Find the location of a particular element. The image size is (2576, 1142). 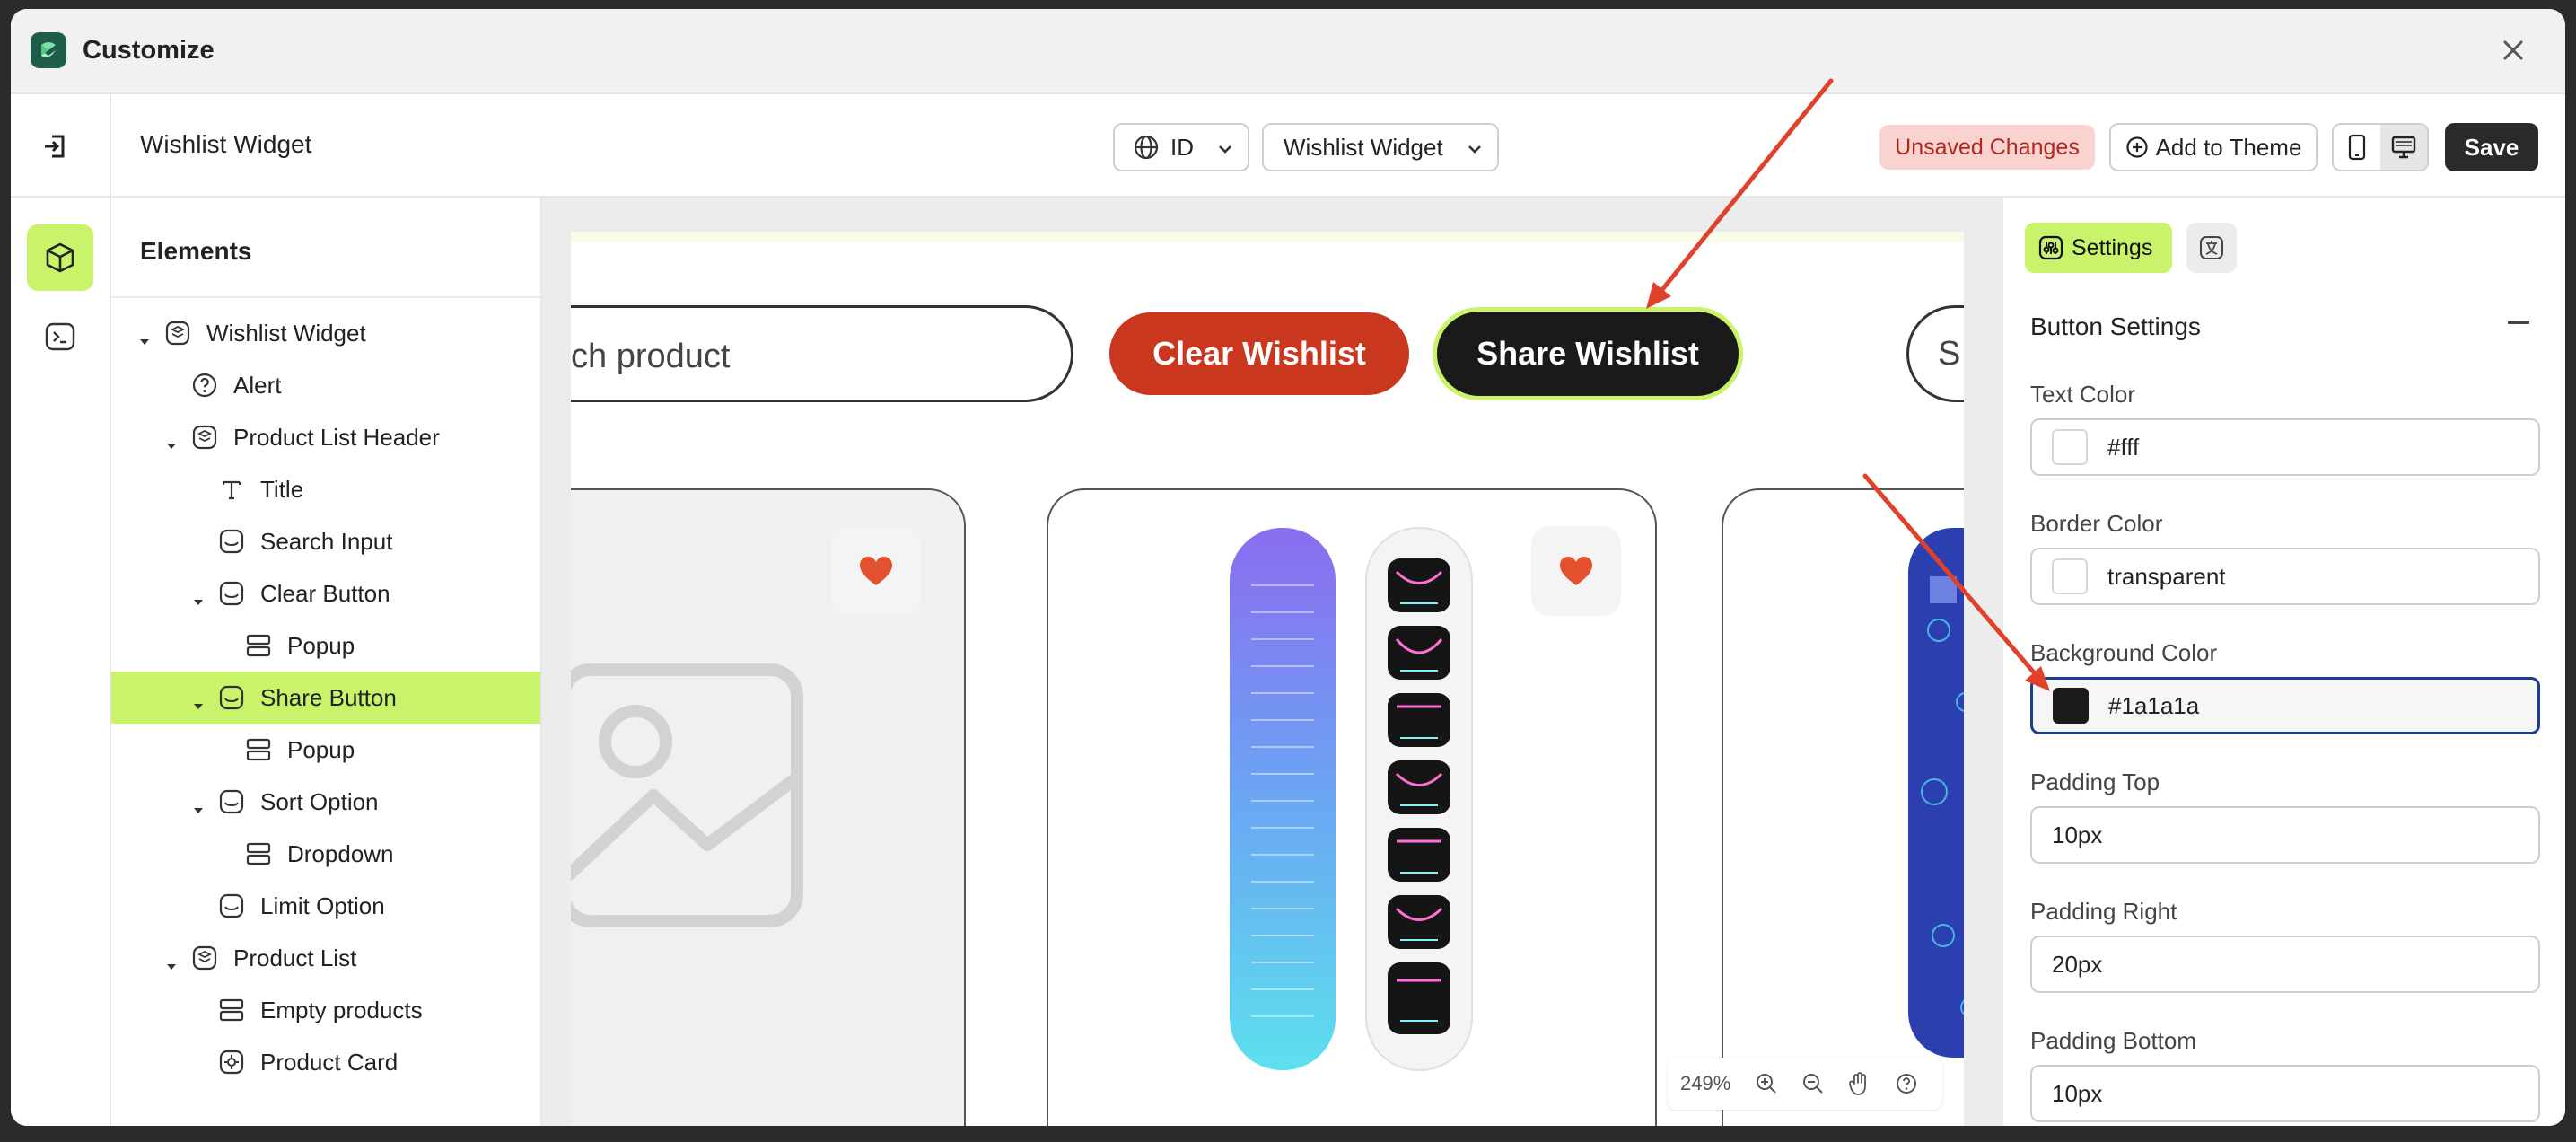

zoom-in-icon is located at coordinates (1766, 1084).